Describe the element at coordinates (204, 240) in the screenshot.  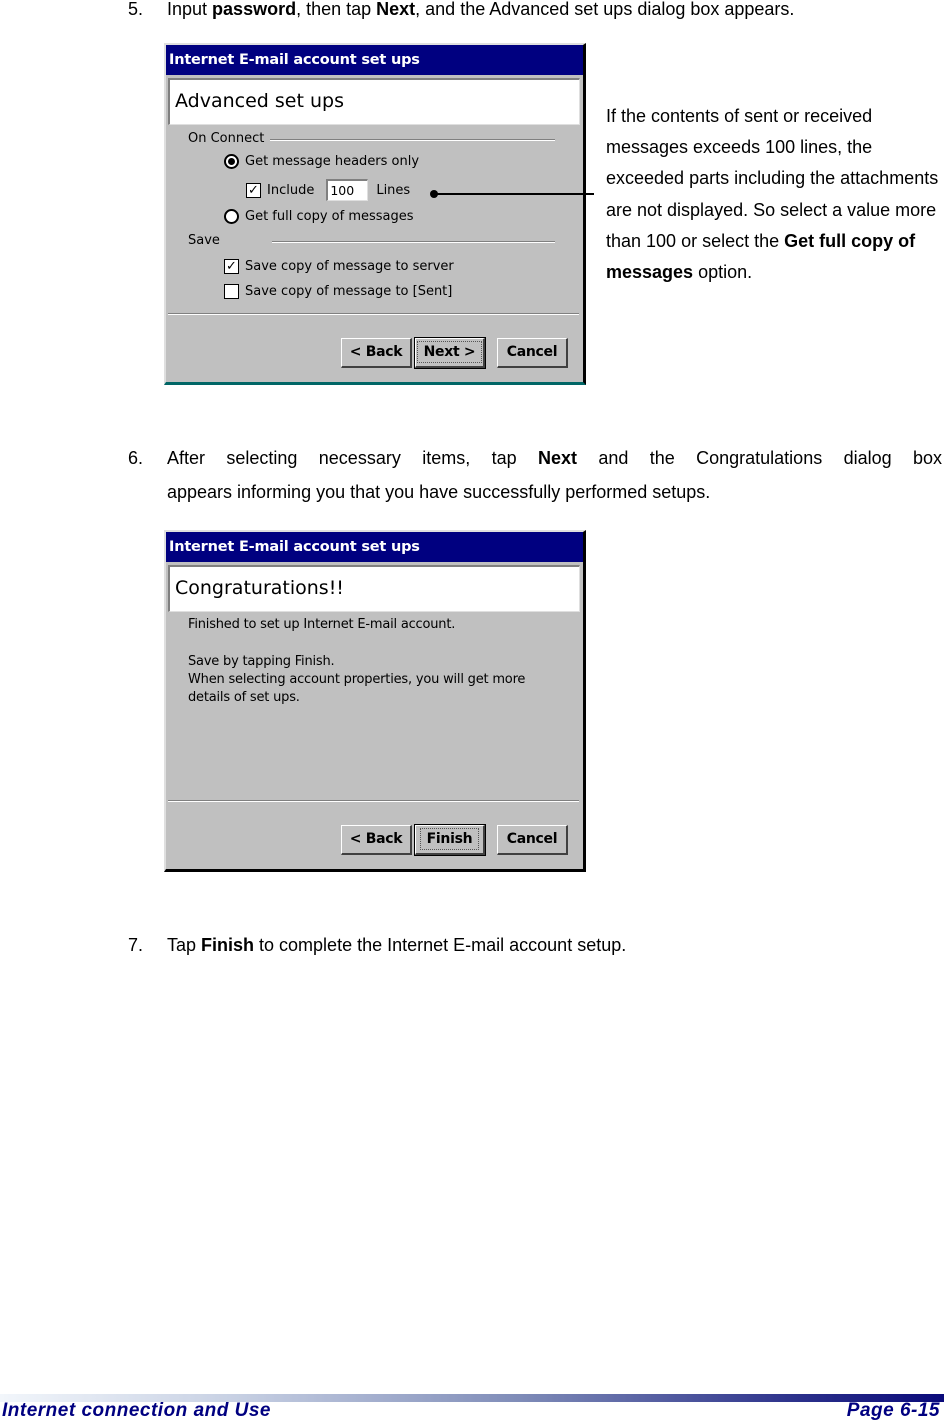
I see `save-label: Save` at that location.